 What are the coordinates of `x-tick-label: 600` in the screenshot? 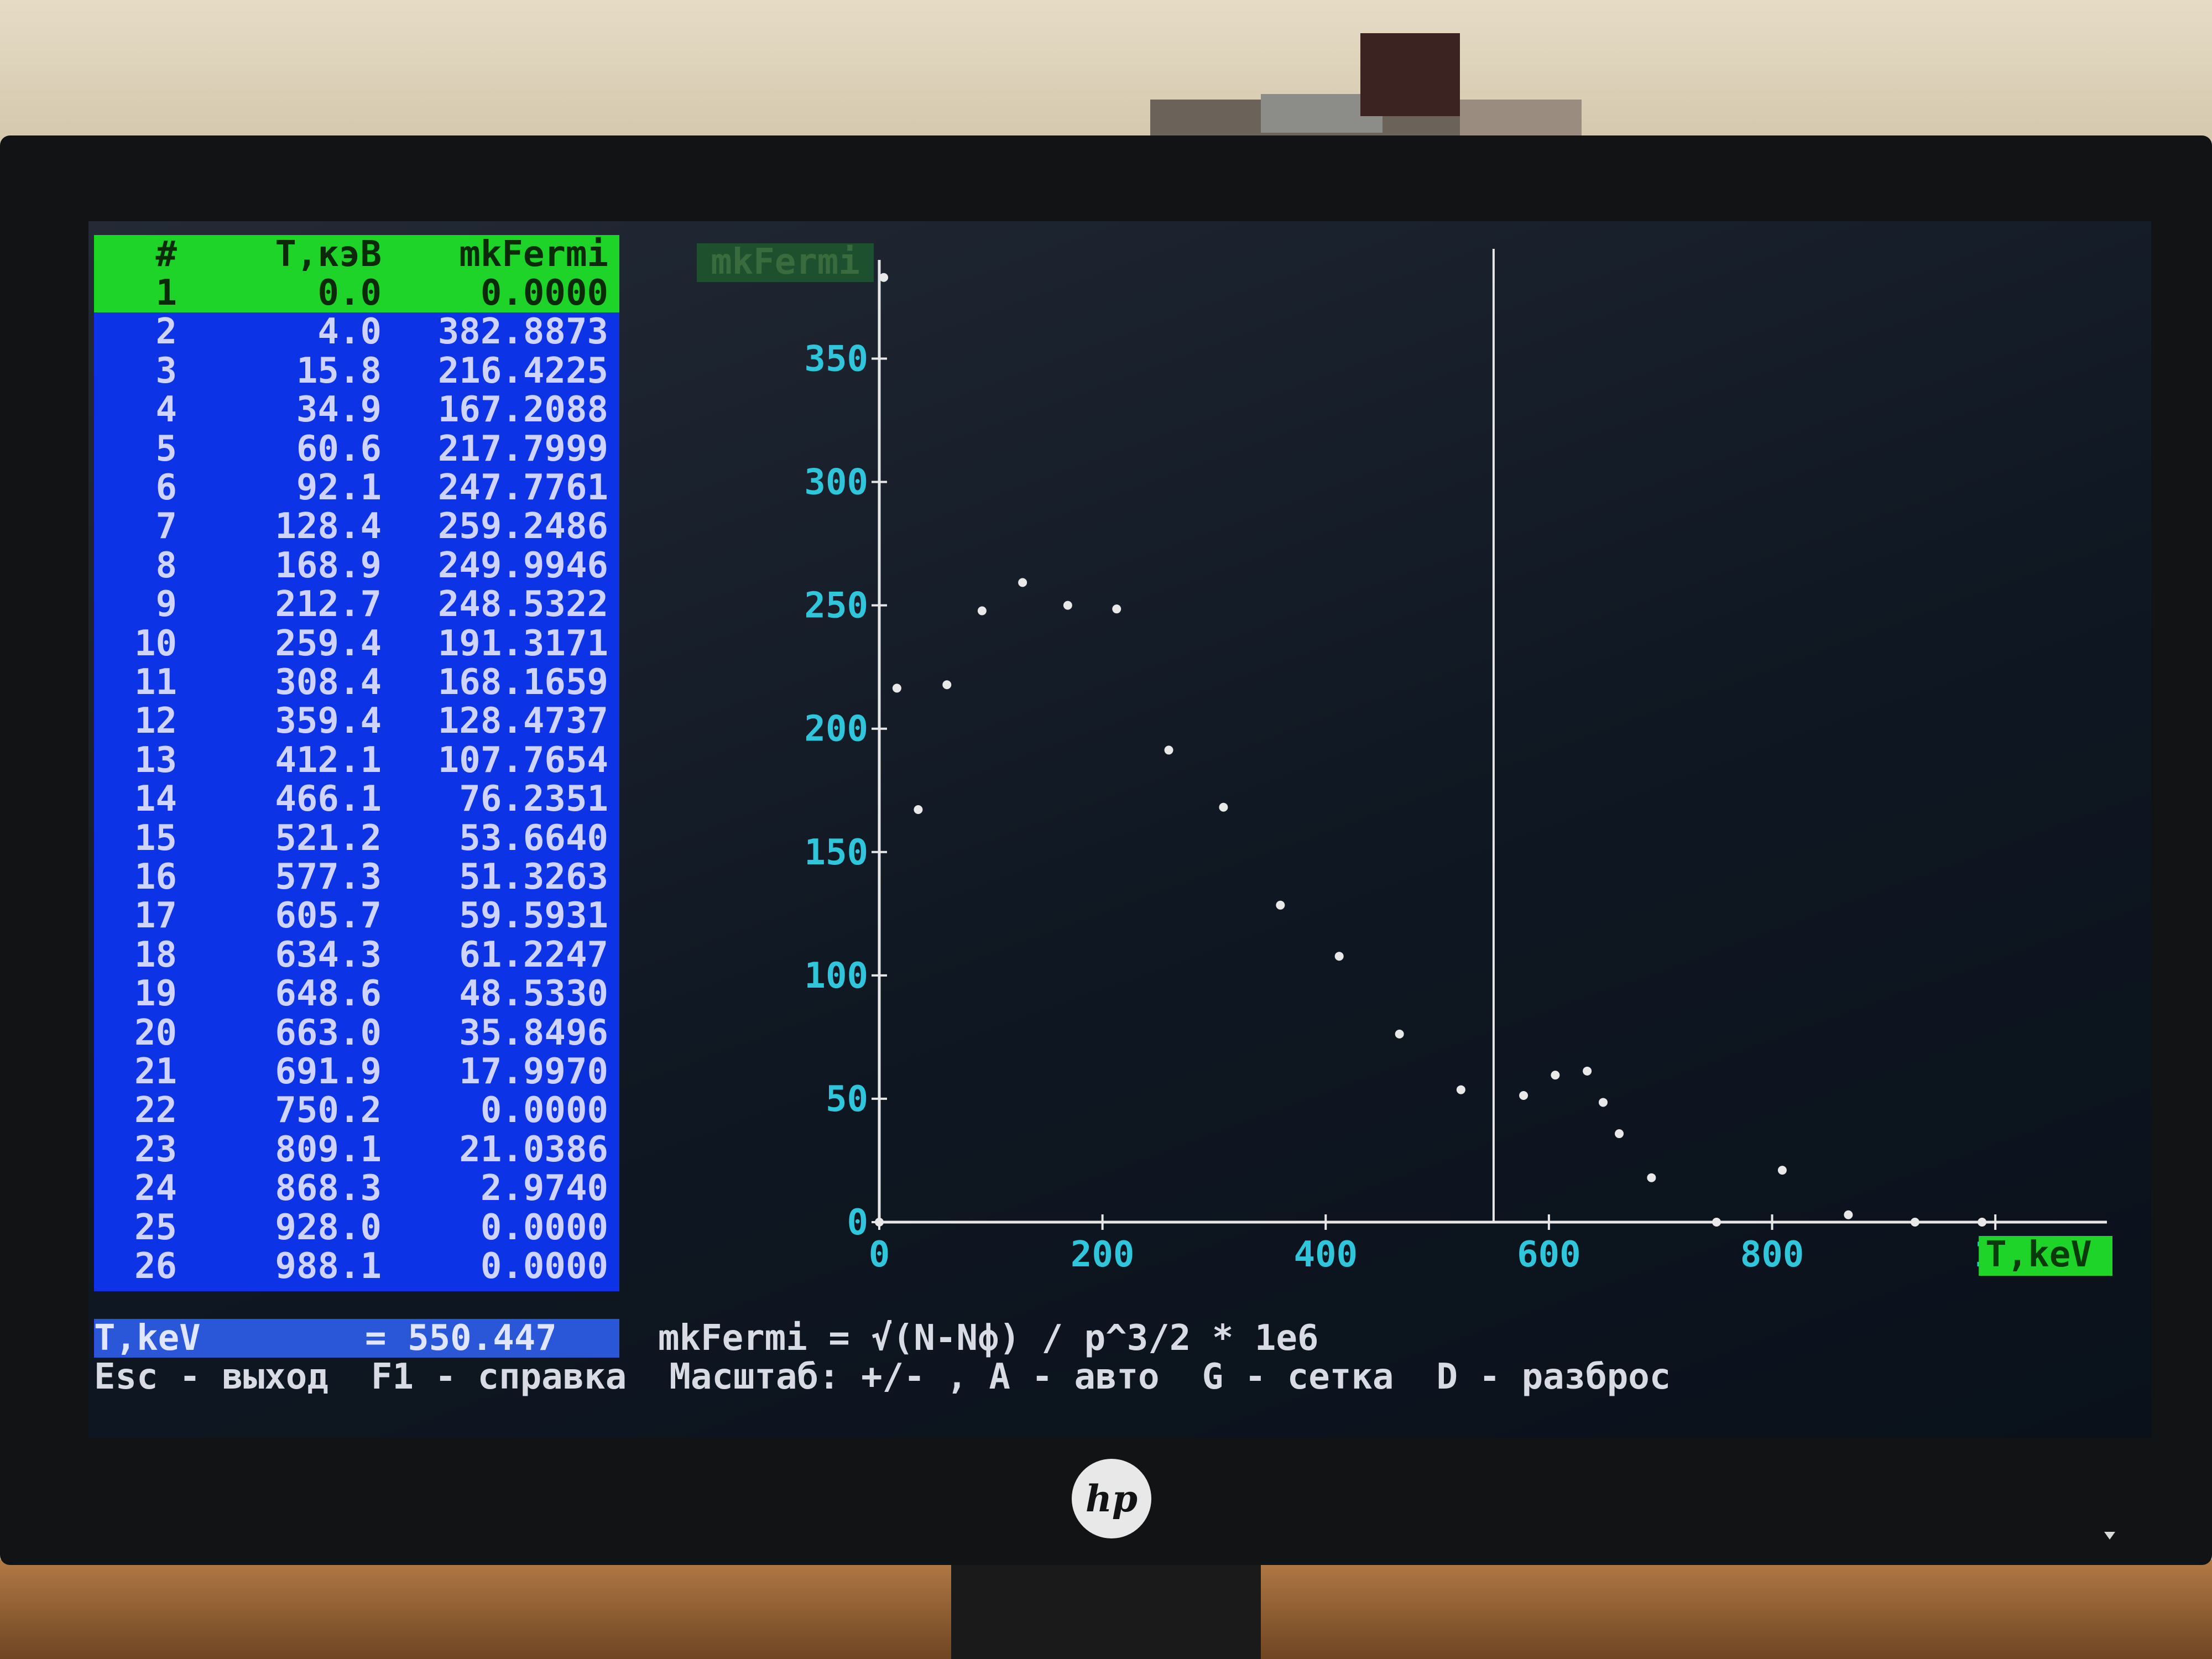 It's located at (1549, 1254).